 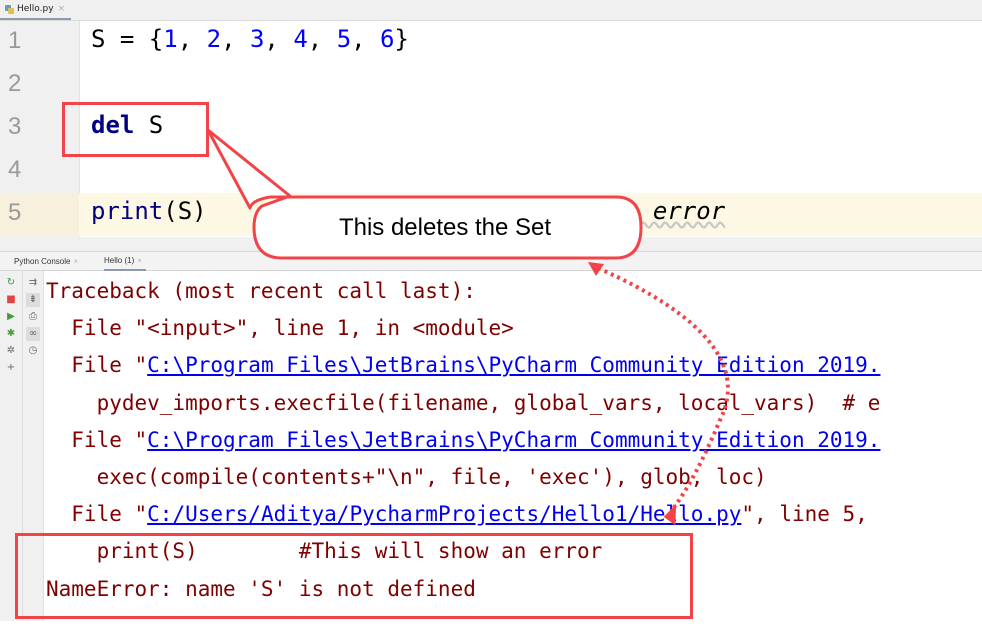 What do you see at coordinates (445, 227) in the screenshot?
I see `callout-text: This deletes the Set` at bounding box center [445, 227].